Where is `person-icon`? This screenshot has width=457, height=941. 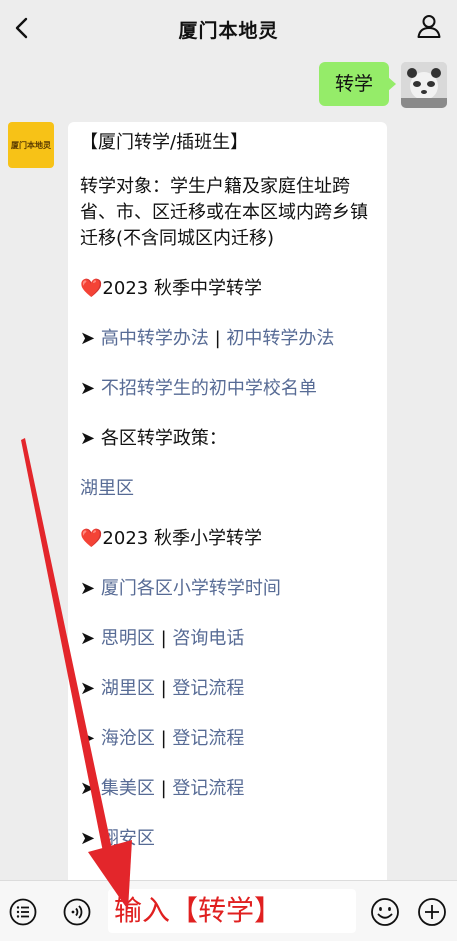
person-icon is located at coordinates (429, 26).